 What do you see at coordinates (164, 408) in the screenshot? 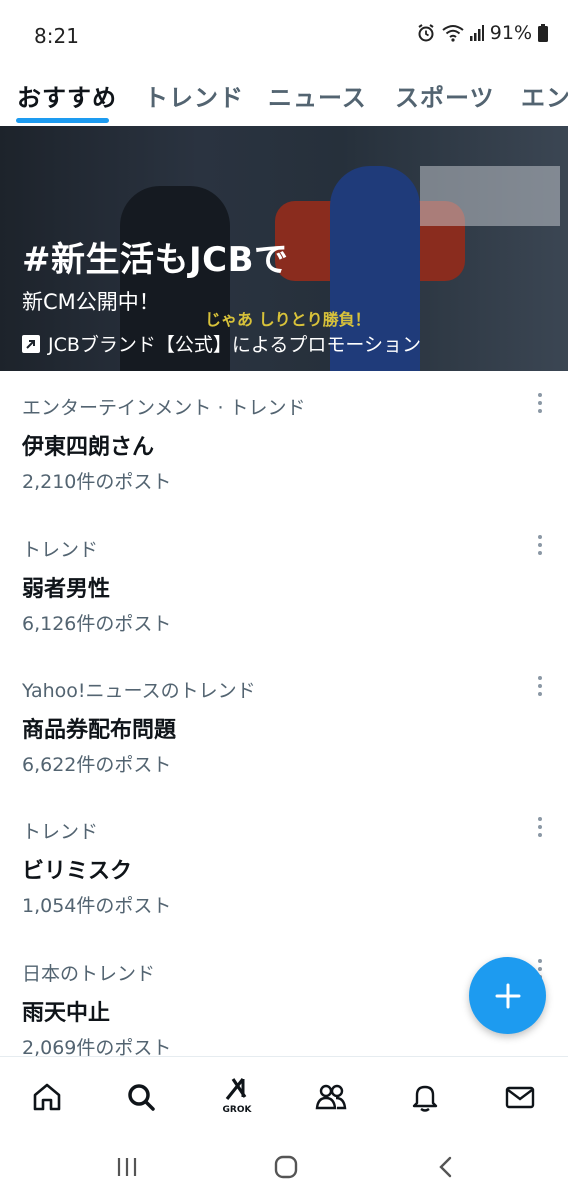
I see `trend-category: エンターテインメント · トレンド` at bounding box center [164, 408].